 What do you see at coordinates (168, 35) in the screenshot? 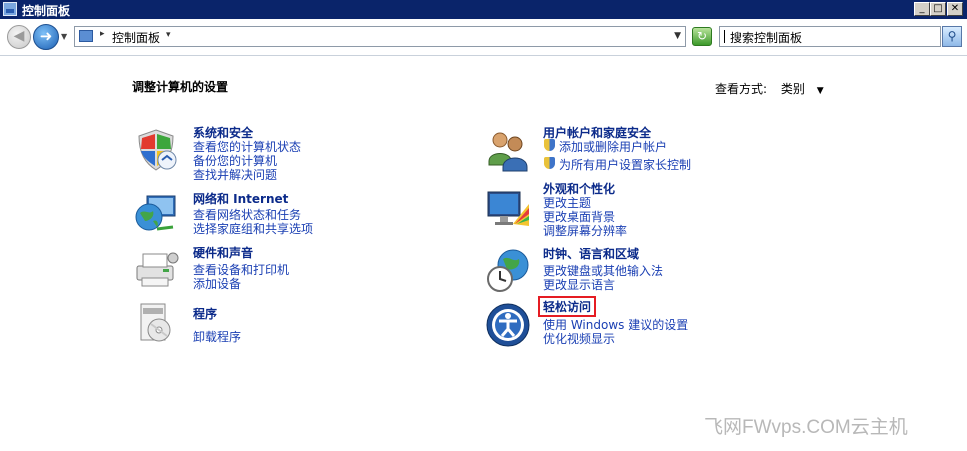
I see `breadcrumb-chevron-down-icon: ▾` at bounding box center [168, 35].